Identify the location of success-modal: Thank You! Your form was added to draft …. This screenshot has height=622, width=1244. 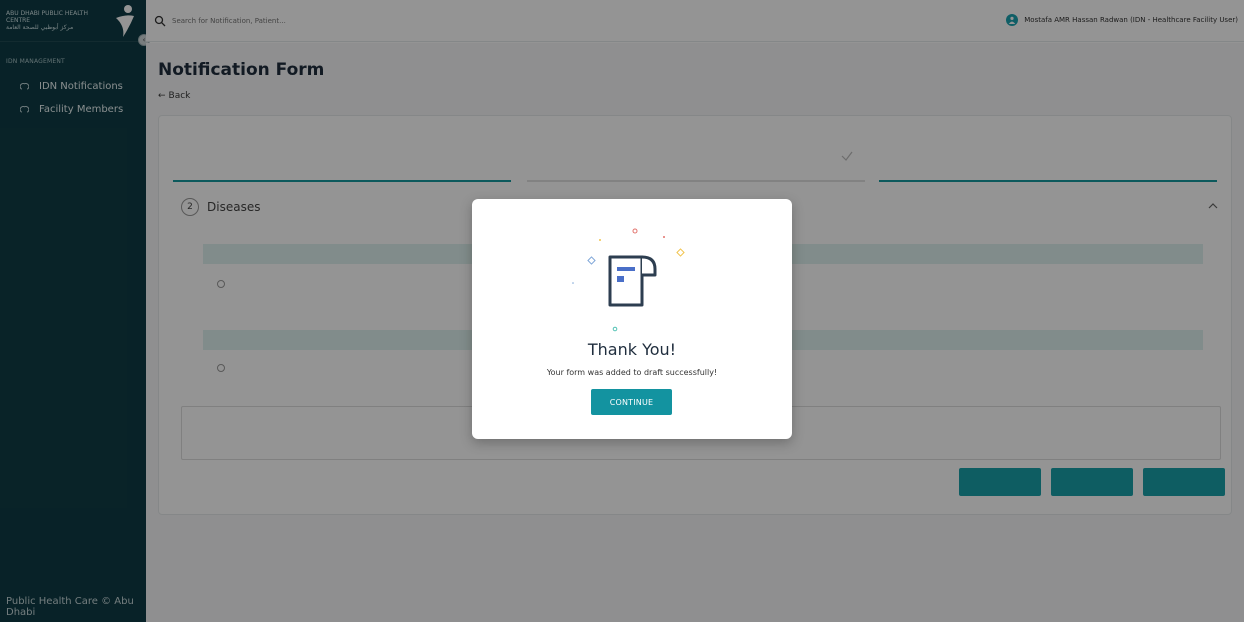
(632, 319).